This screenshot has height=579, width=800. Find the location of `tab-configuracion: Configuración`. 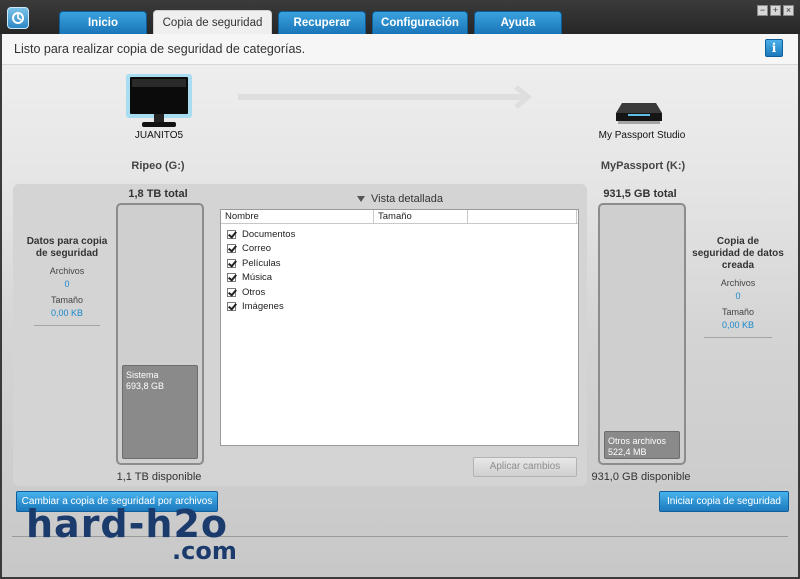

tab-configuracion: Configuración is located at coordinates (420, 22).